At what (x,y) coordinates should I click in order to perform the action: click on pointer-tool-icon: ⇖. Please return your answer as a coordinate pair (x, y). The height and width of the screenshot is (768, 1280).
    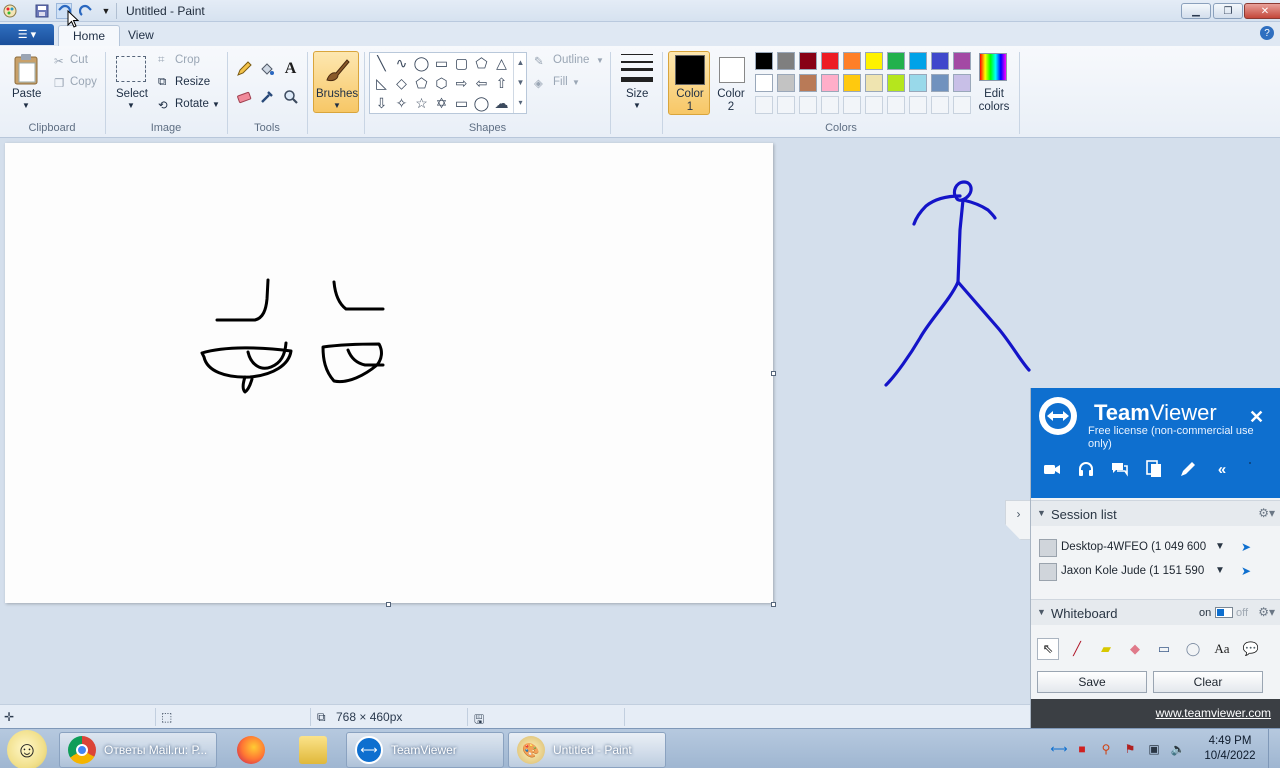
    Looking at the image, I should click on (1048, 649).